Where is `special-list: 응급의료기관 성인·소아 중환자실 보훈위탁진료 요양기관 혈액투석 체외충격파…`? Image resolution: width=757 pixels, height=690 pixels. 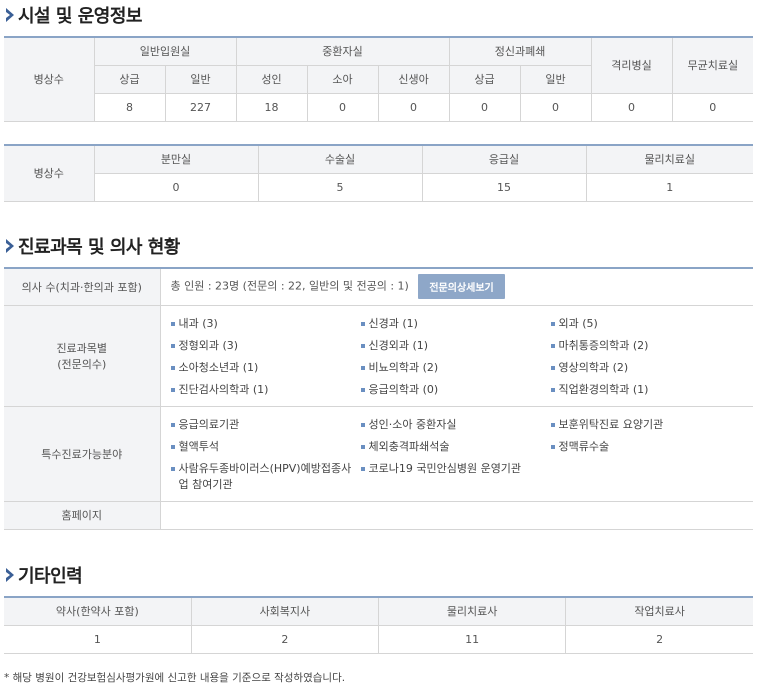
special-list: 응급의료기관 성인·소아 중환자실 보훈위탁진료 요양기관 혈액투석 체외충격파… is located at coordinates (457, 454).